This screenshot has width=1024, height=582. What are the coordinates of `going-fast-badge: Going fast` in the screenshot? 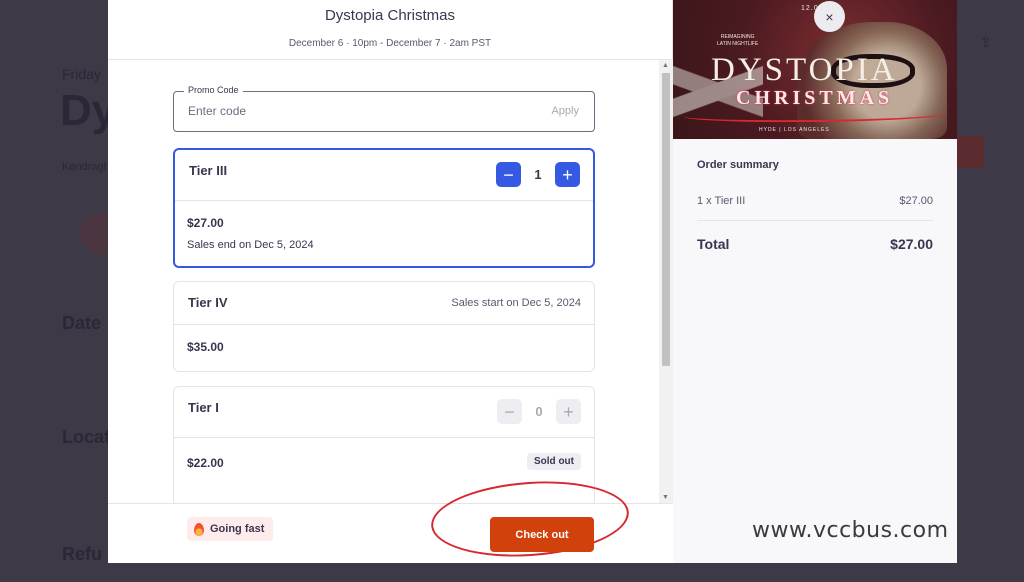 It's located at (230, 529).